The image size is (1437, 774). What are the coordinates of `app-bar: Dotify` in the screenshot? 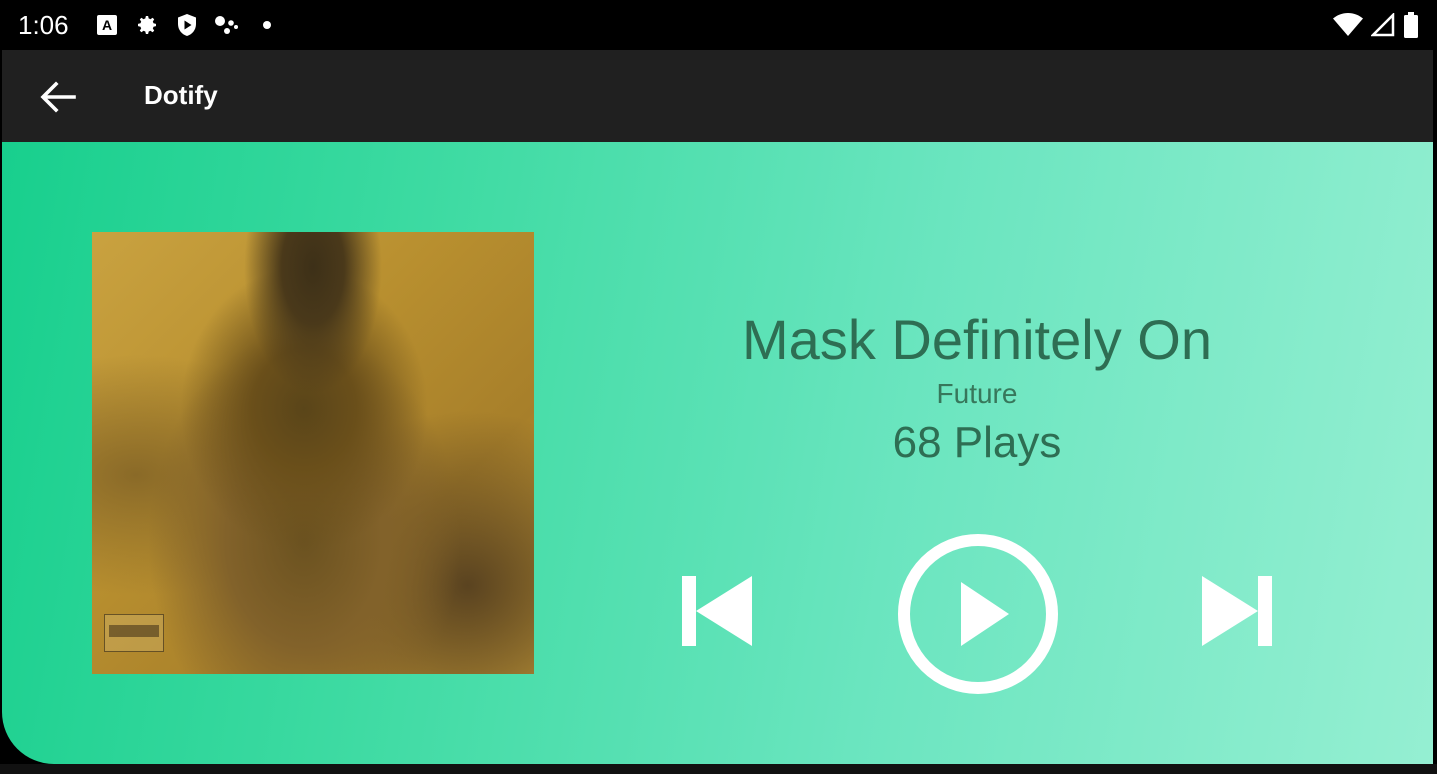 It's located at (717, 96).